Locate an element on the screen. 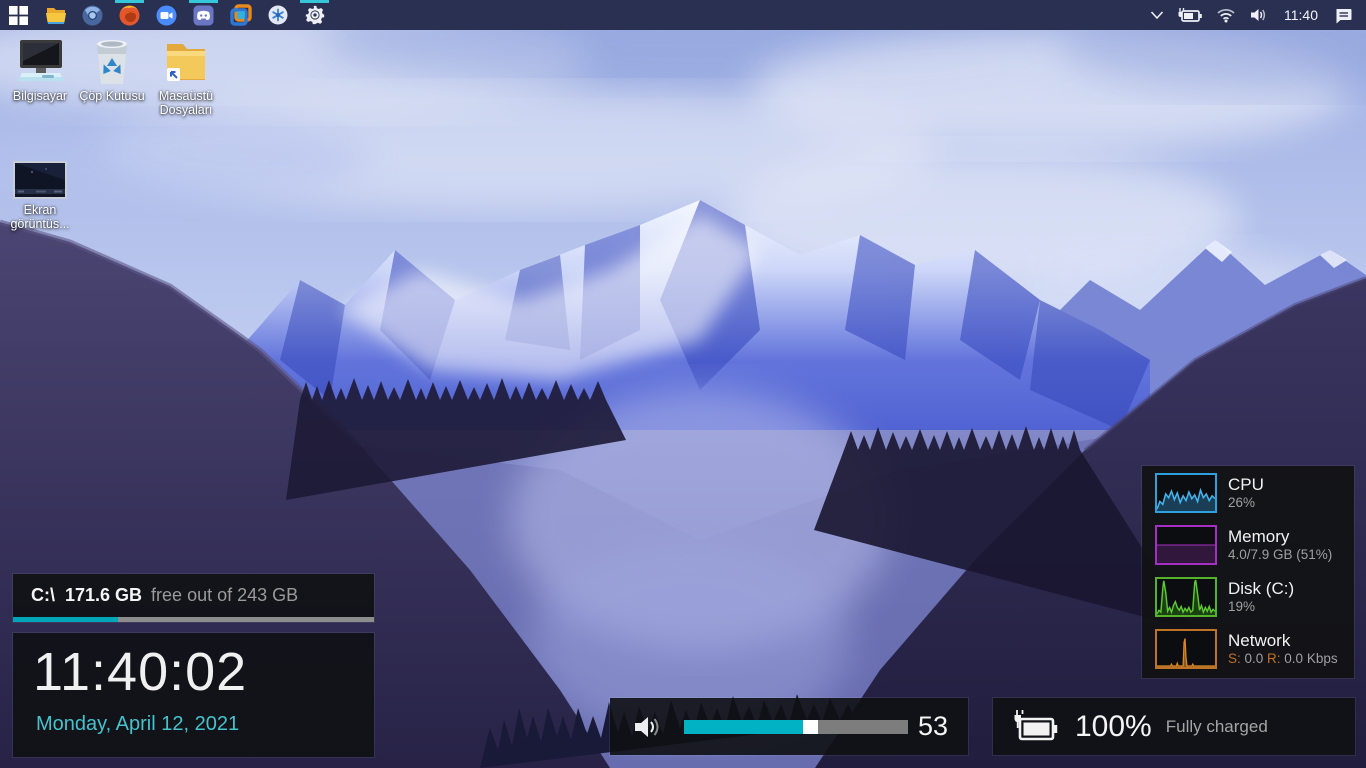 The image size is (1366, 768). settings-button is located at coordinates (314, 15).